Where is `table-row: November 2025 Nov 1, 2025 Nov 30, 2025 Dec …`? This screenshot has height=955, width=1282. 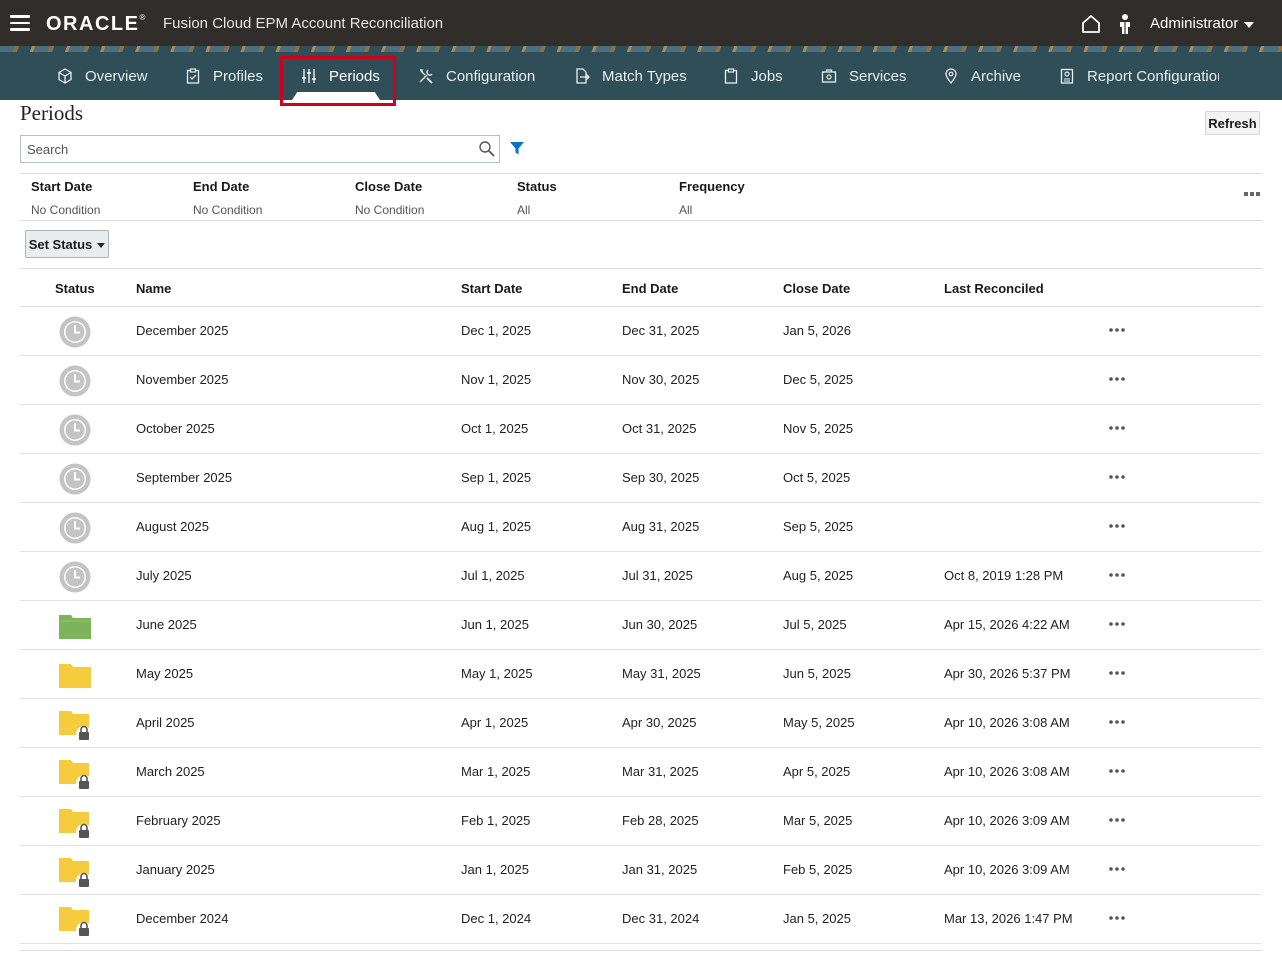 table-row: November 2025 Nov 1, 2025 Nov 30, 2025 Dec … is located at coordinates (641, 380).